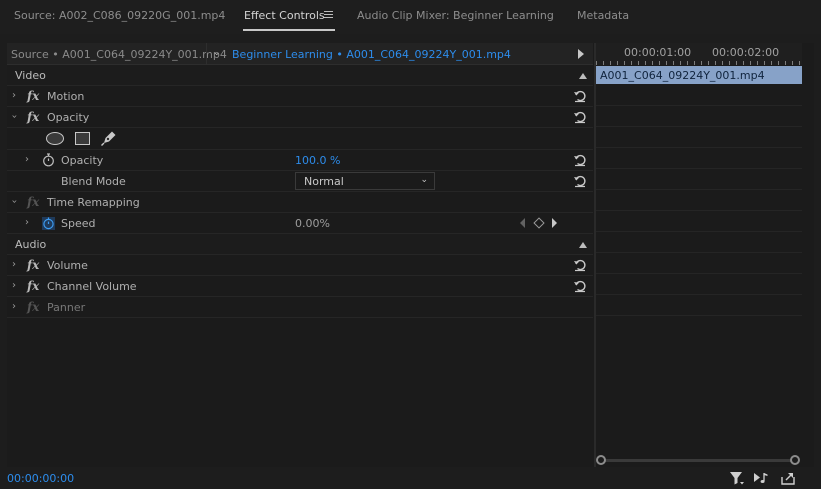 This screenshot has height=489, width=821. Describe the element at coordinates (300, 117) in the screenshot. I see `effect-row-opacity: › fx Opacity` at that location.